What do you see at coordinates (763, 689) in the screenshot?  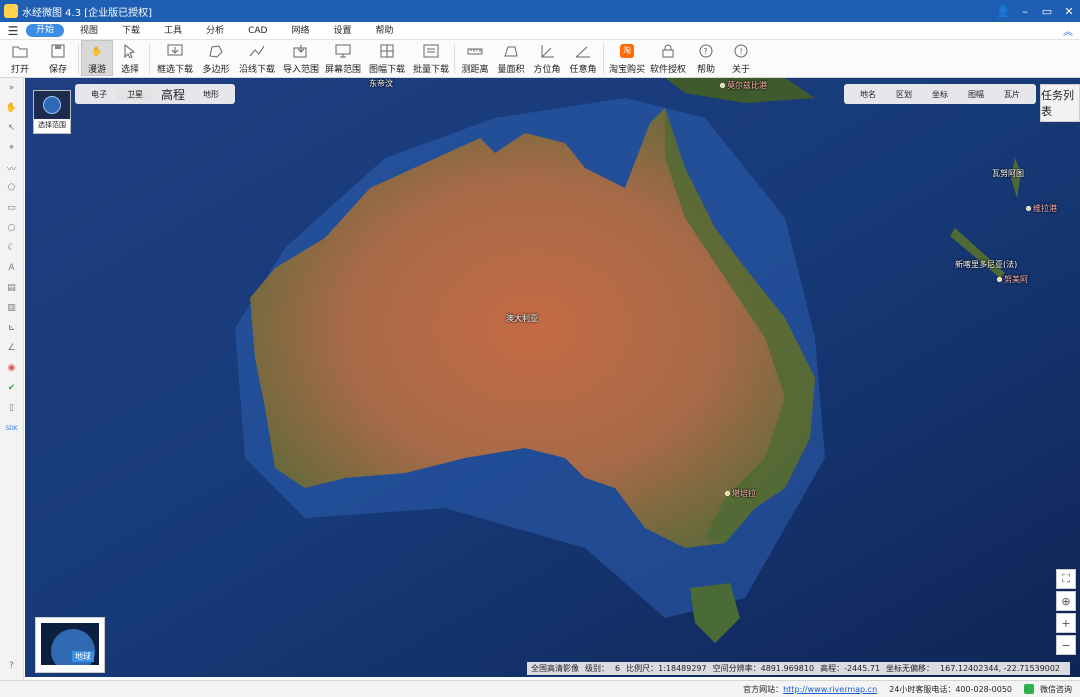 I see `site-label: 官方网站：` at bounding box center [763, 689].